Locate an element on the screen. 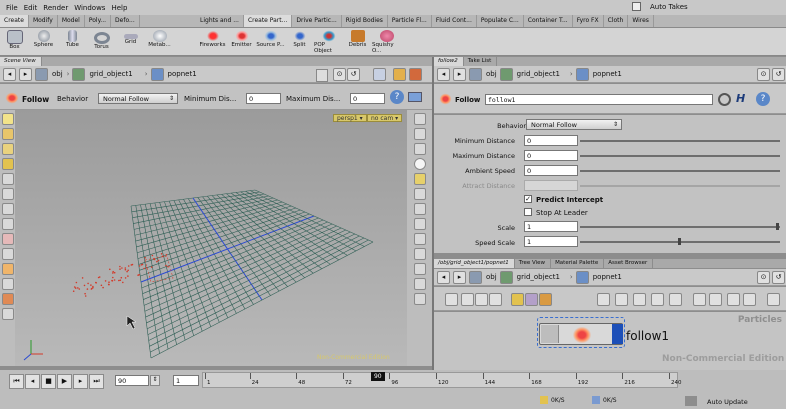  box-icon is located at coordinates (531, 299).